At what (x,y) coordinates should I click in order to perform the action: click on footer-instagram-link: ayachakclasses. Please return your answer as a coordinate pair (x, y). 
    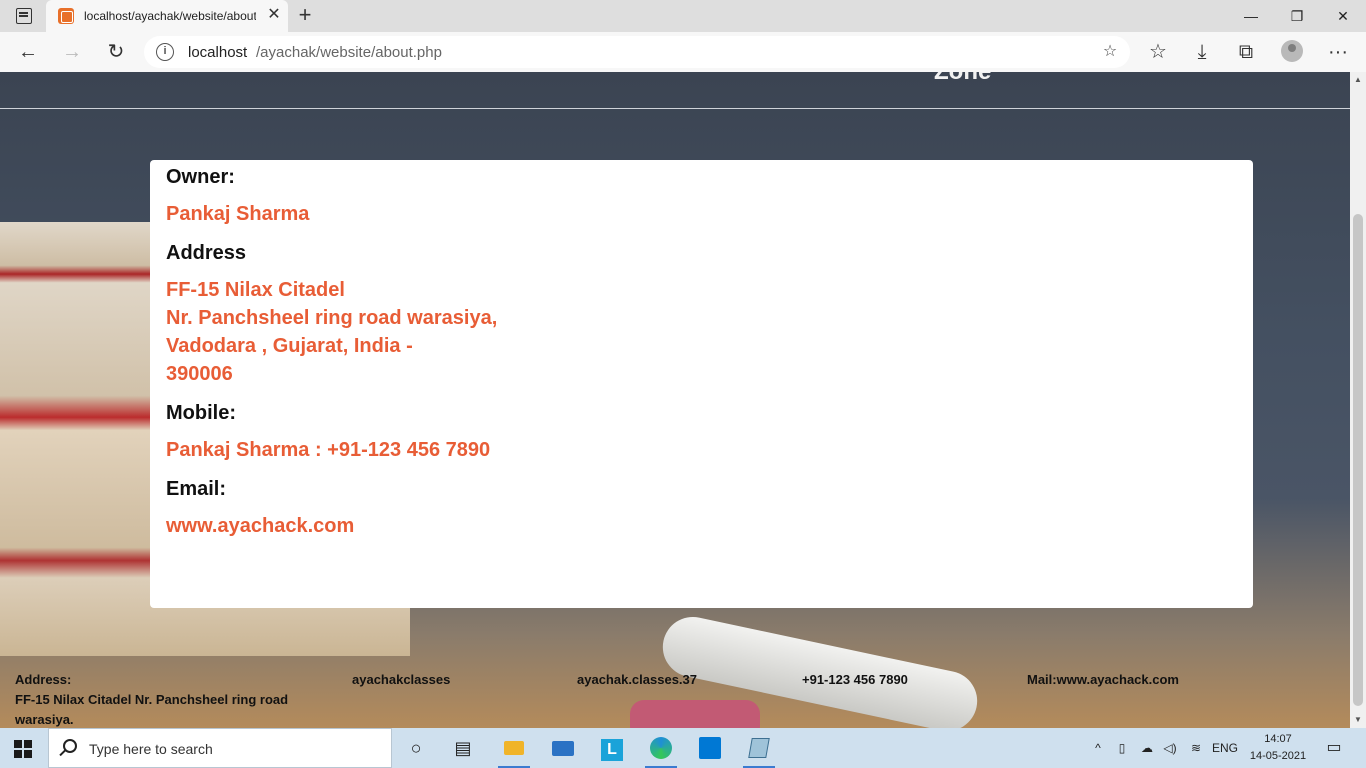
    Looking at the image, I should click on (401, 680).